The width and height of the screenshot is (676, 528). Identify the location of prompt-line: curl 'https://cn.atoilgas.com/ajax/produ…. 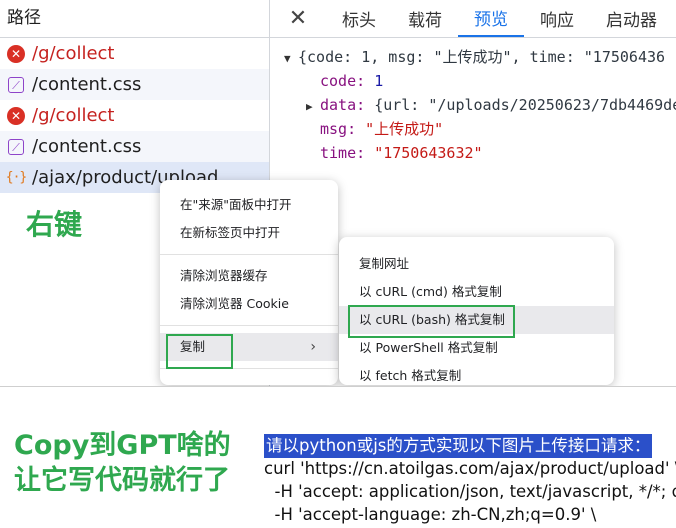
(470, 468).